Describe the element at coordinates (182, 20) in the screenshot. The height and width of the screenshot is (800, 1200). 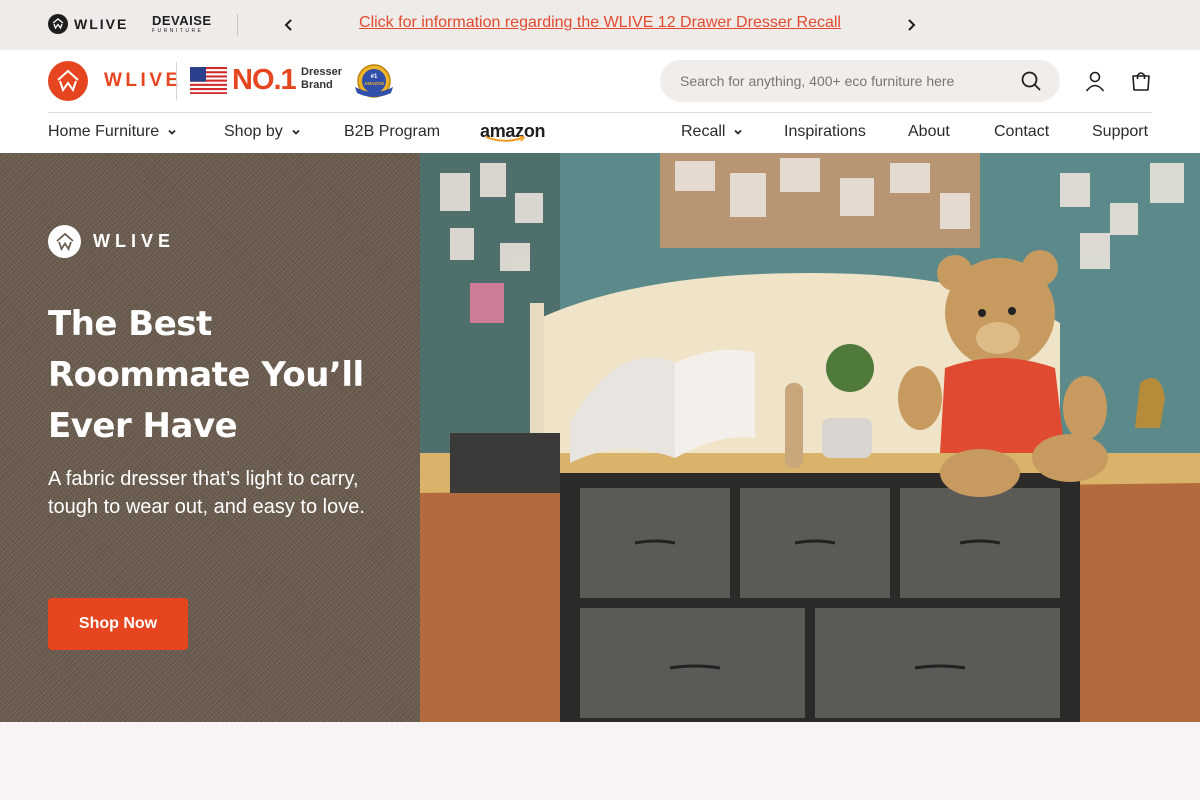
I see `devaise-brand-label: DEVAISE` at that location.